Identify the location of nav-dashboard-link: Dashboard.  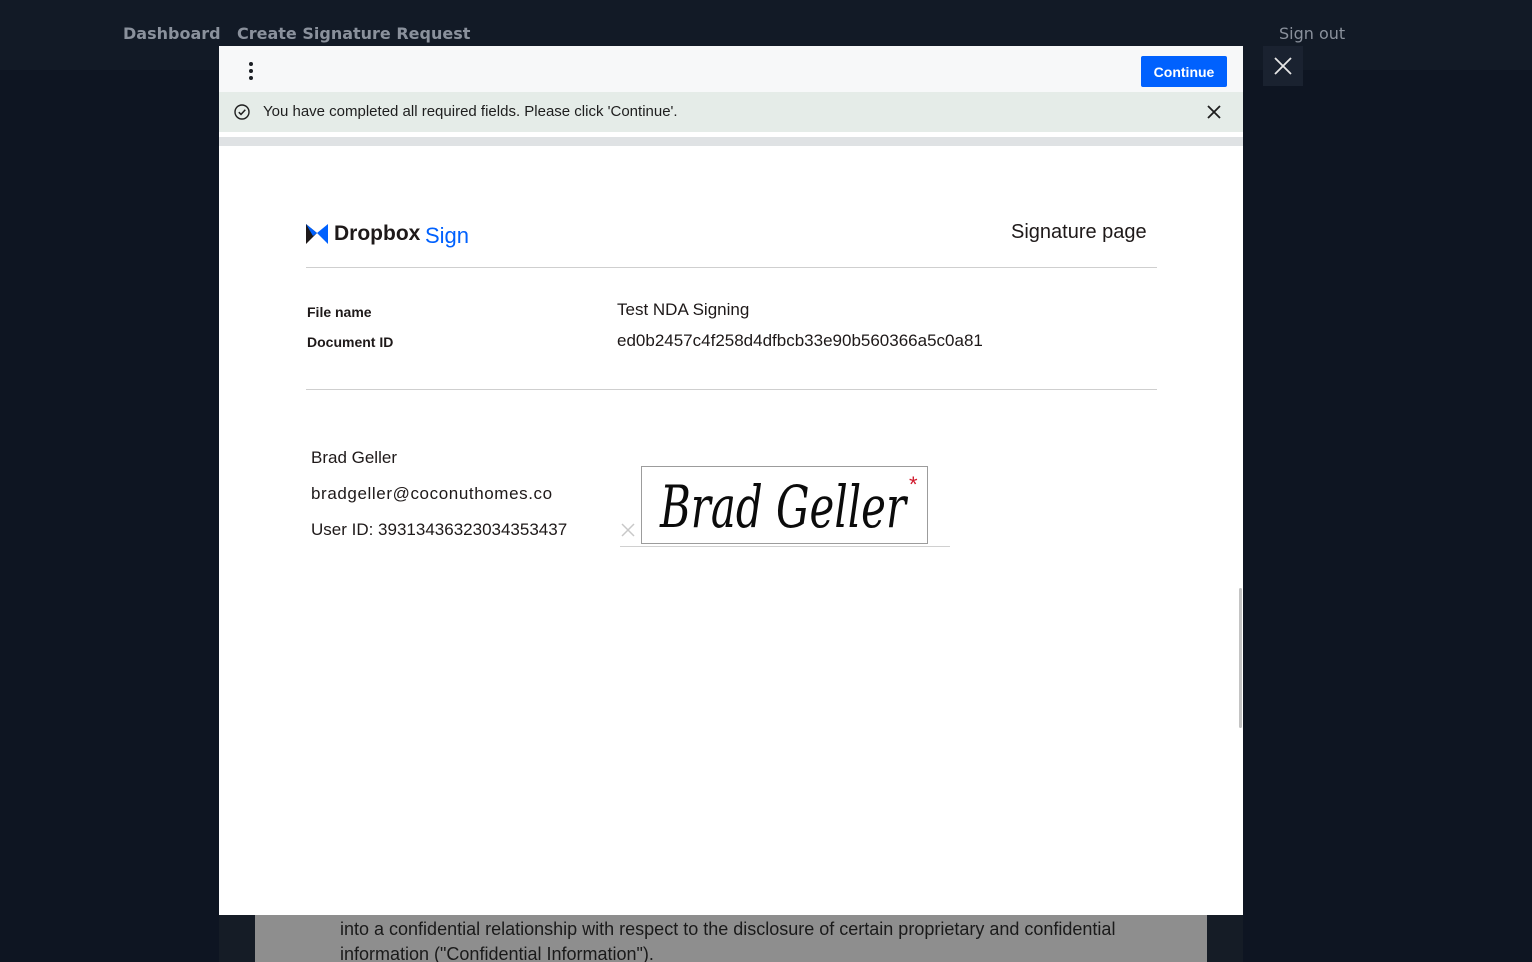
(172, 33).